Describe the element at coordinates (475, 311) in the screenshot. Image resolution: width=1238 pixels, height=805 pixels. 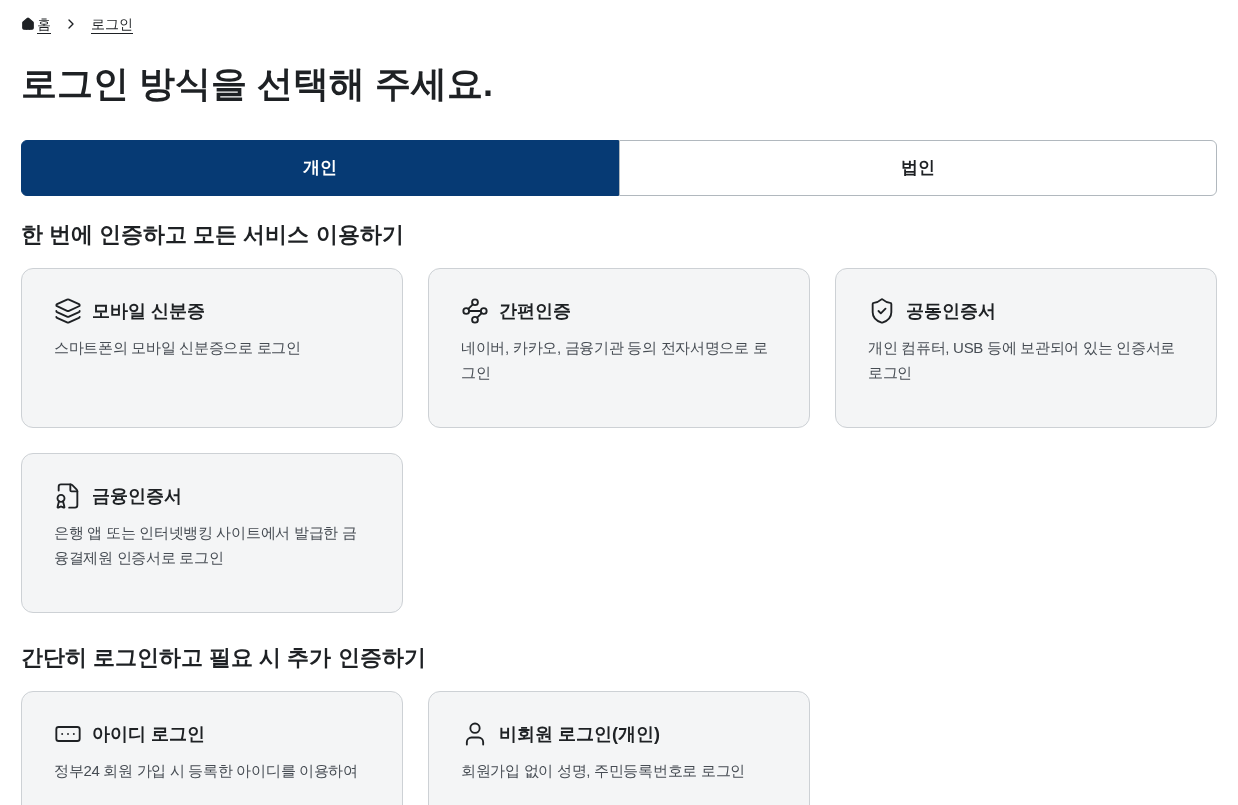
I see `nodes-icon` at that location.